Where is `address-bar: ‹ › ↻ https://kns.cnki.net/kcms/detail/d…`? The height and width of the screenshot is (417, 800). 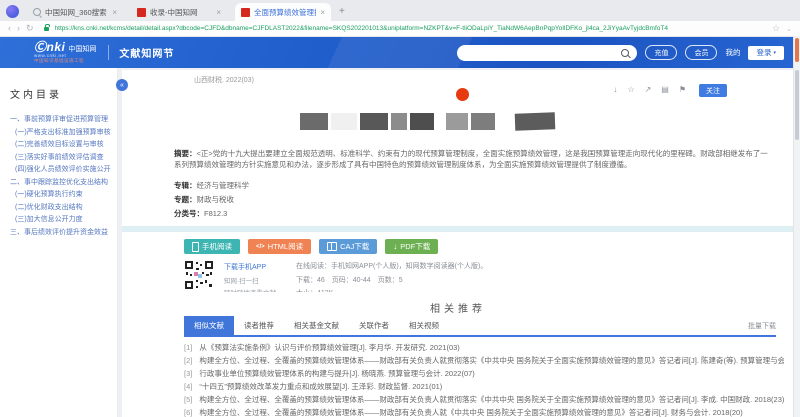
address-bar: ‹ › ↻ https://kns.cnki.net/kcms/detail/d… is located at coordinates (400, 29).